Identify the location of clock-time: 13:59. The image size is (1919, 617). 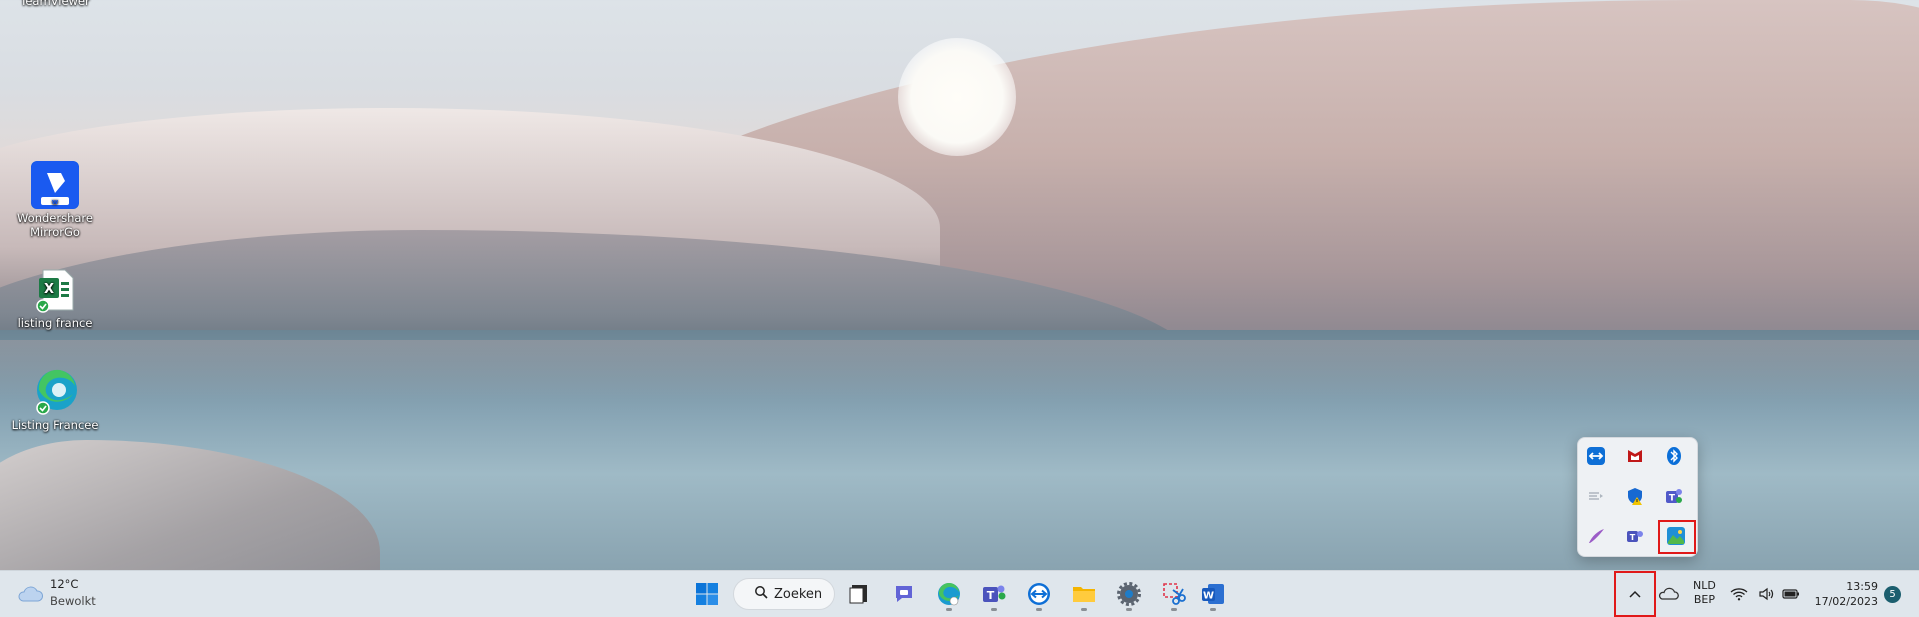
(1862, 586).